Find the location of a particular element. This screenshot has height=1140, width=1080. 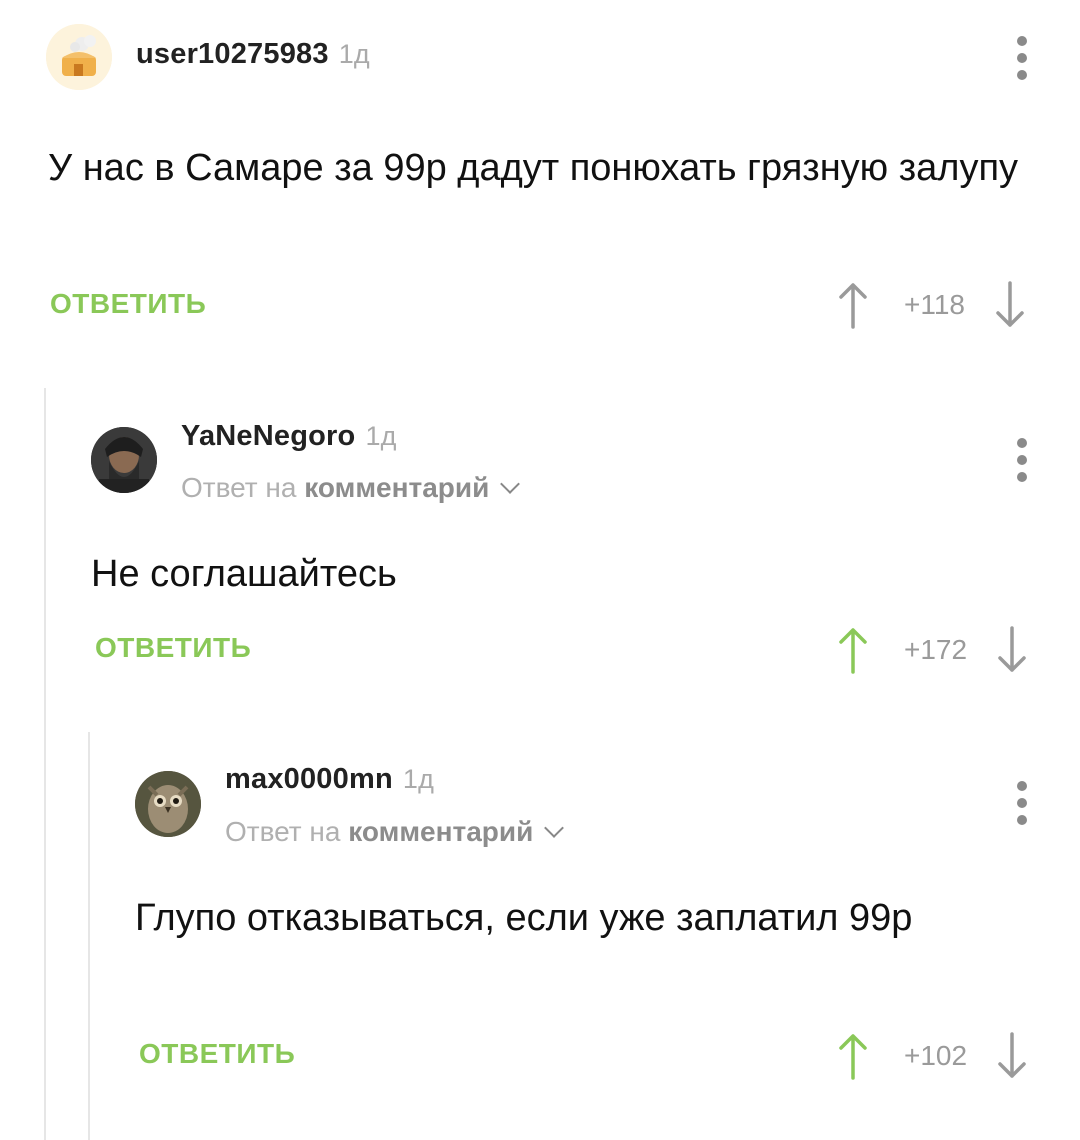

vote-controls: +118 is located at coordinates (931, 305).